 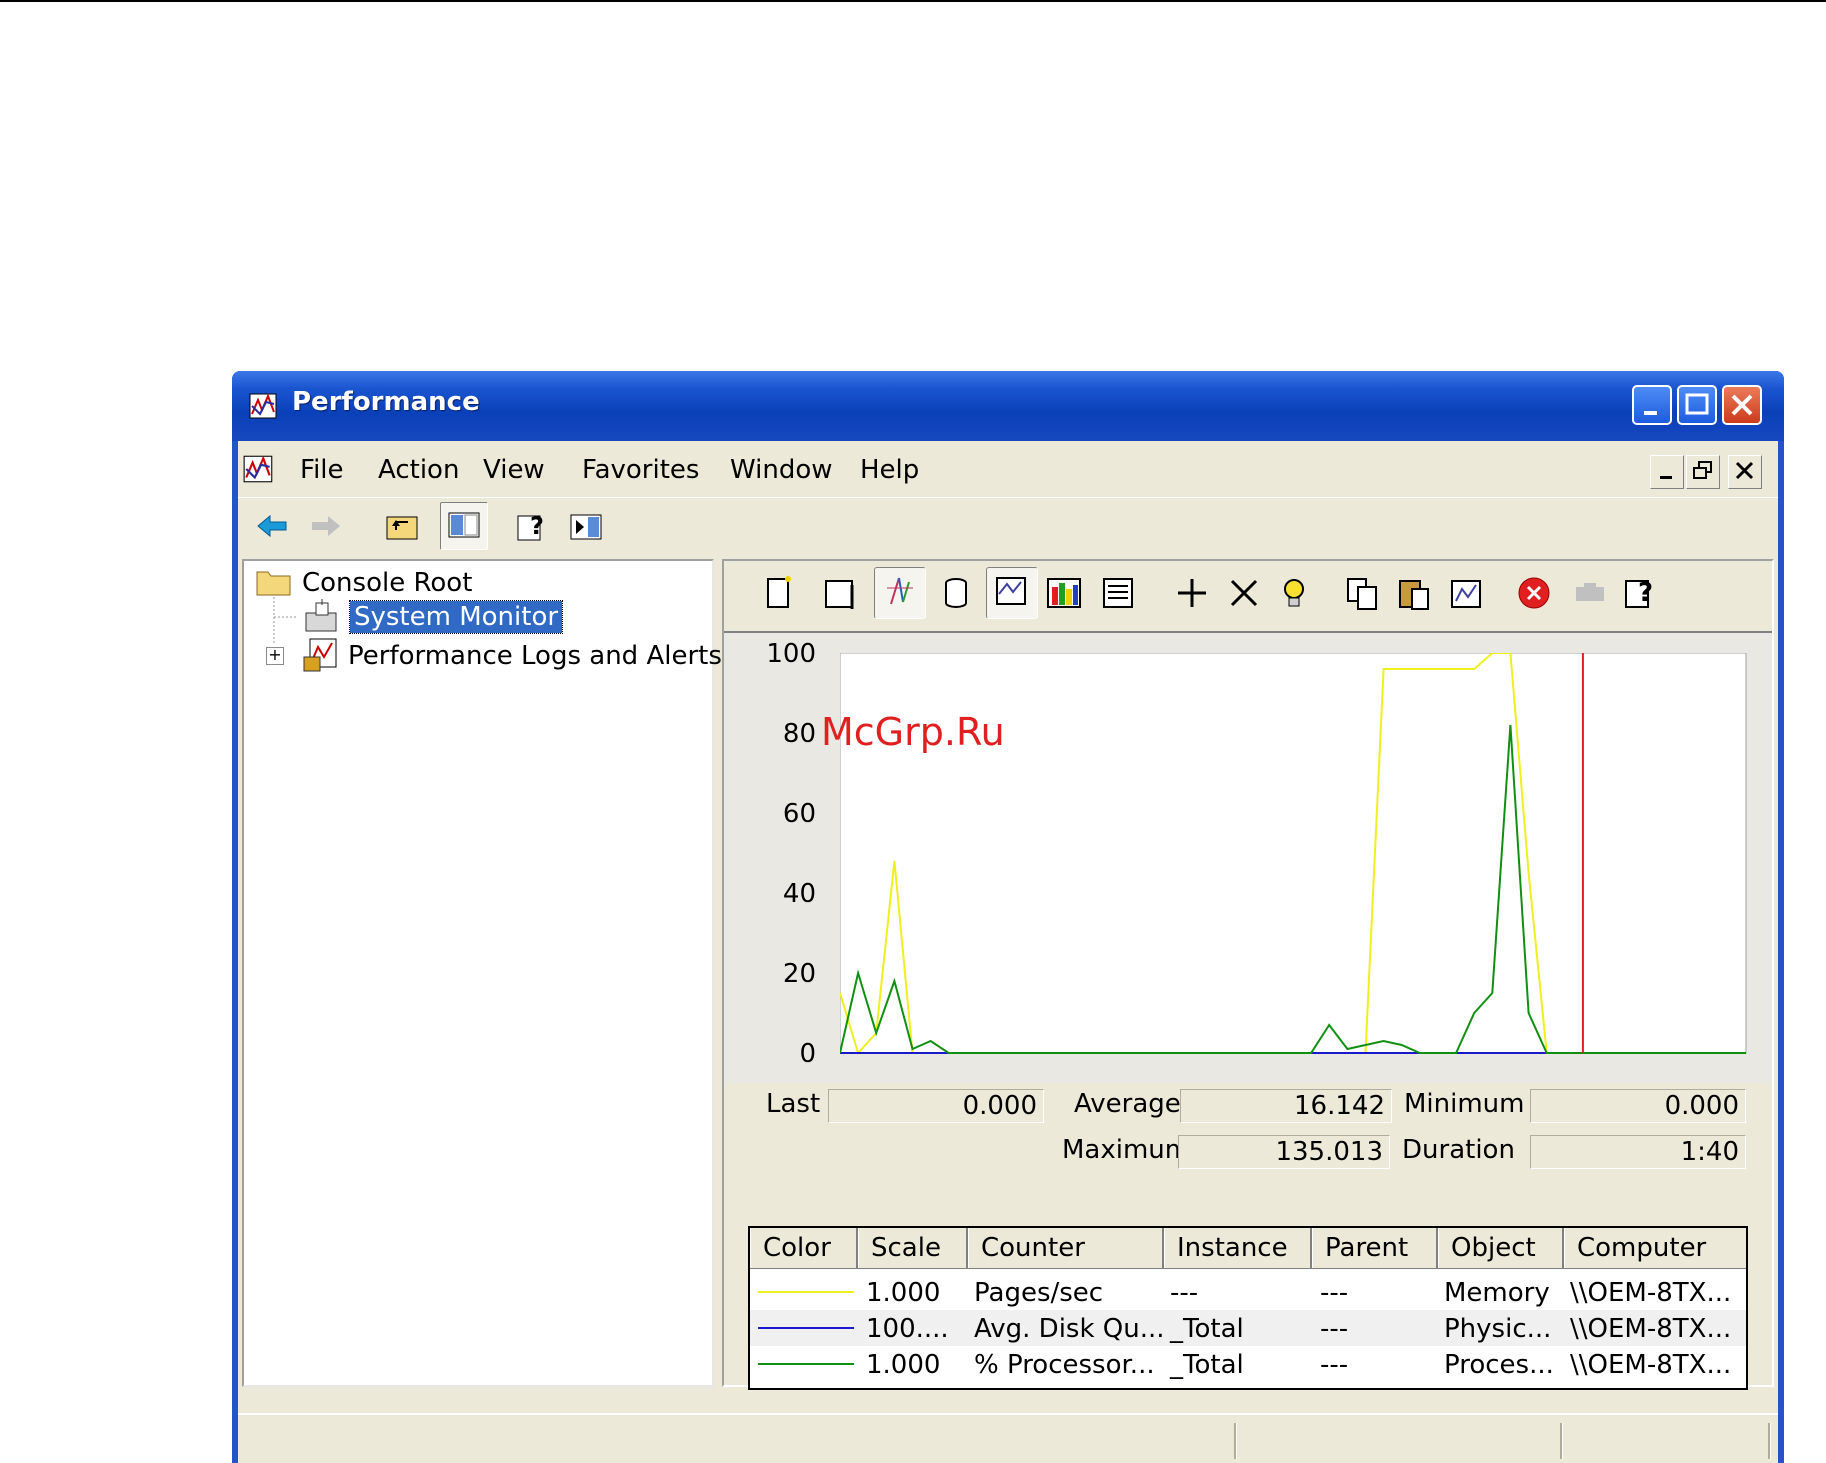 What do you see at coordinates (1655, 1248) in the screenshot?
I see `column-header-computer: Computer` at bounding box center [1655, 1248].